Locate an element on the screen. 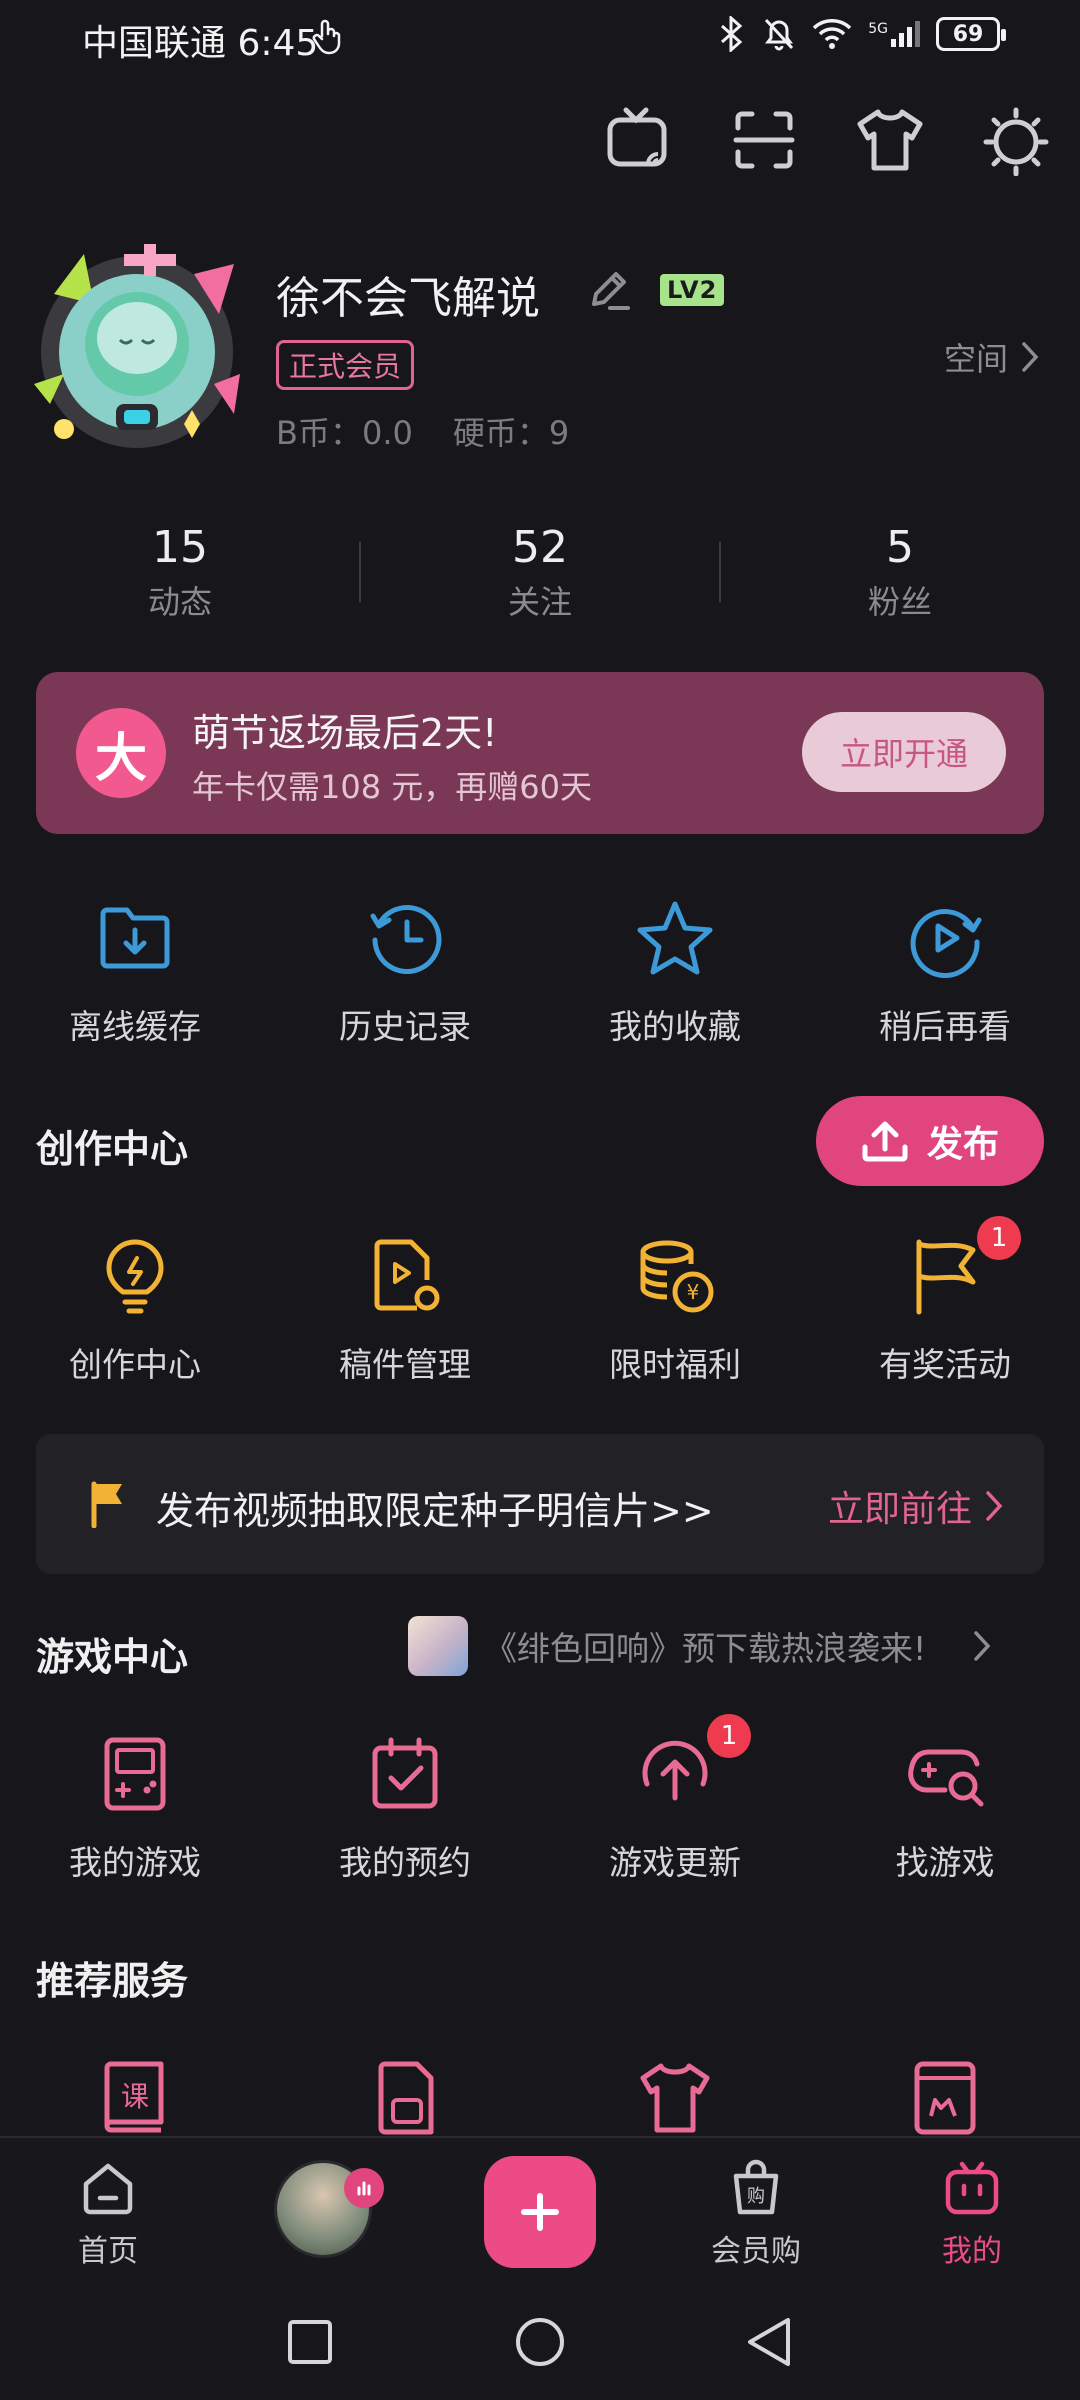 Image resolution: width=1080 pixels, height=2400 pixels. item-label: 找游戏 is located at coordinates (945, 1862).